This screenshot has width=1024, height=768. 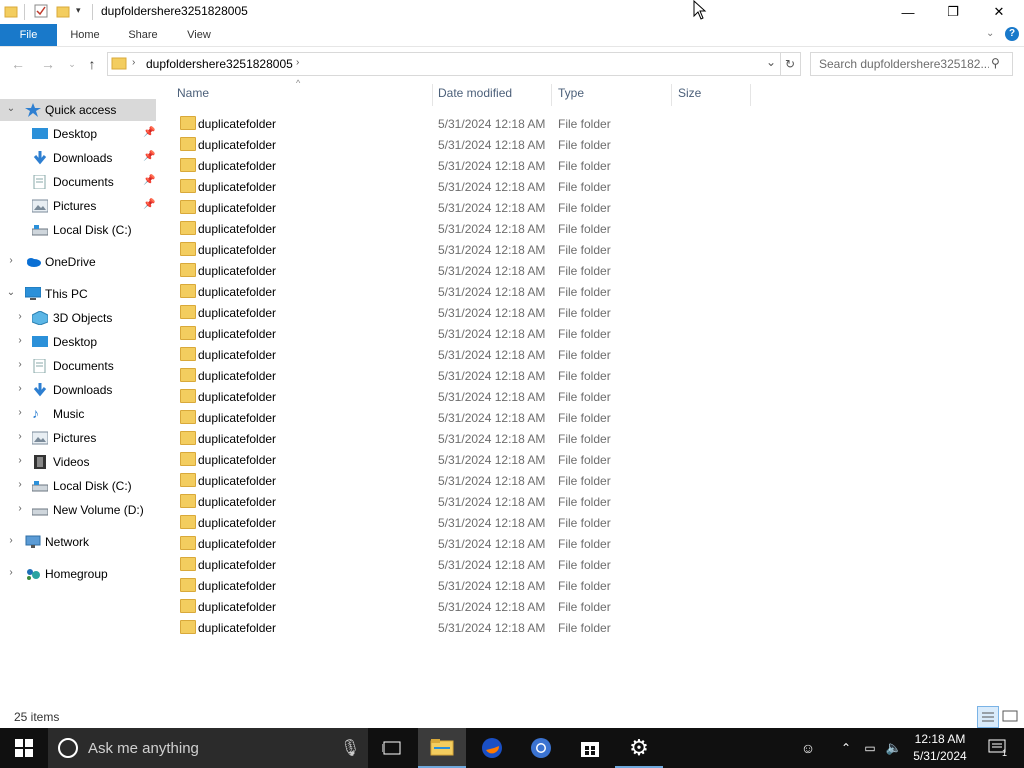 What do you see at coordinates (78, 486) in the screenshot?
I see `nav-pc-local-disk: › Local Disk (C:)` at bounding box center [78, 486].